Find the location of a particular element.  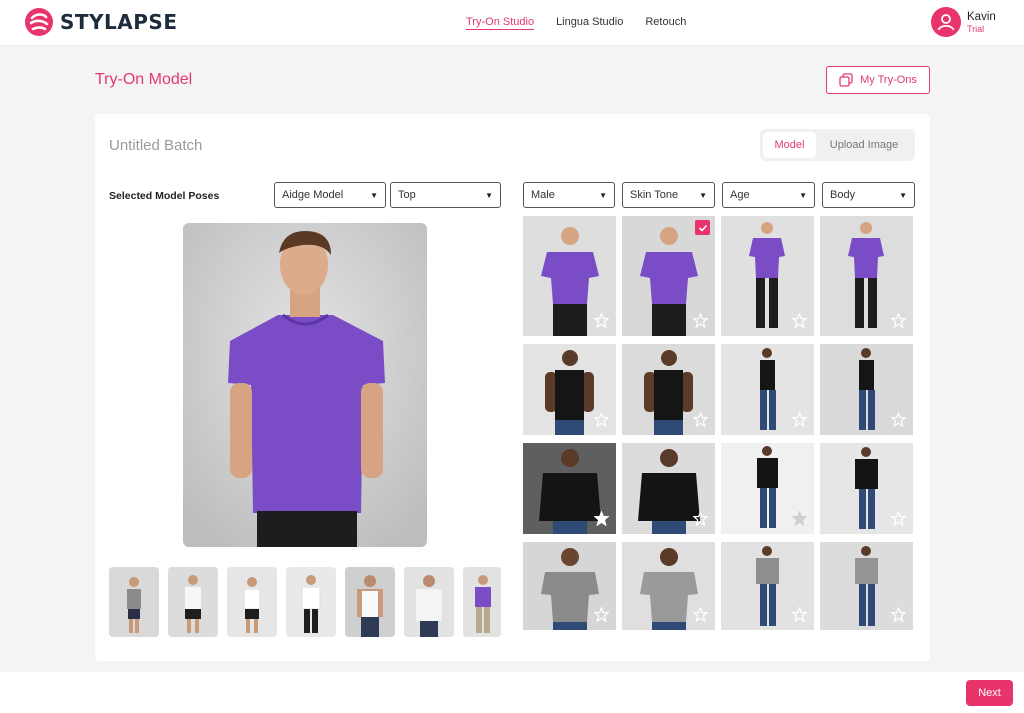

selected-poses-label: Selected Model Poses is located at coordinates (164, 196).